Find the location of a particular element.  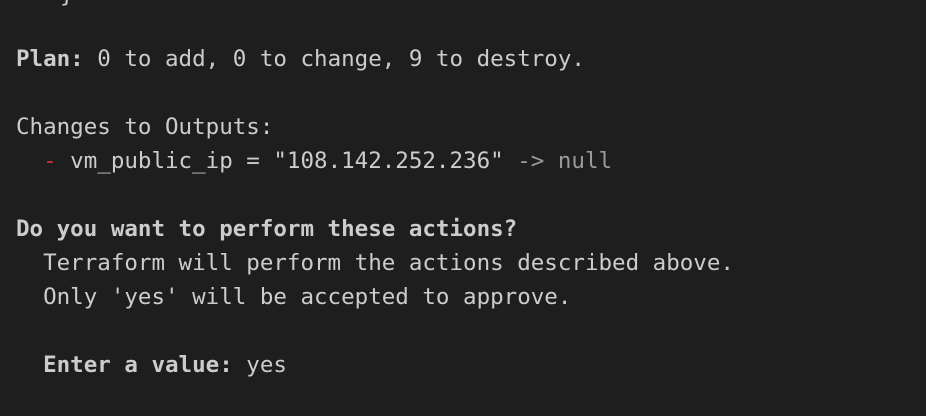

plan-label: Plan: is located at coordinates (50, 59).